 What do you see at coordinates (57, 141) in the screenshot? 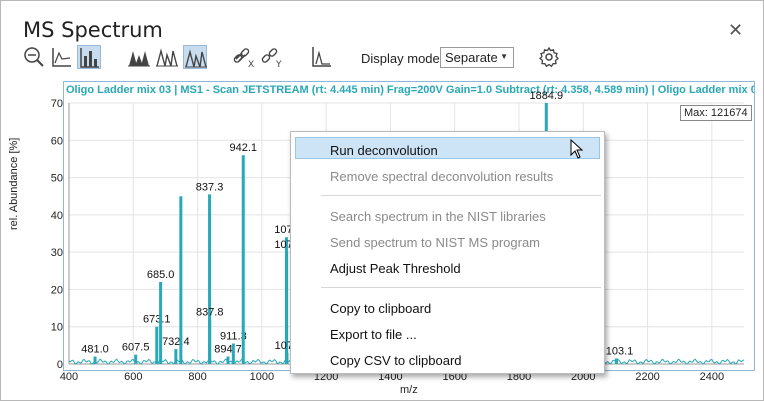
I see `y-tick-label: 60` at bounding box center [57, 141].